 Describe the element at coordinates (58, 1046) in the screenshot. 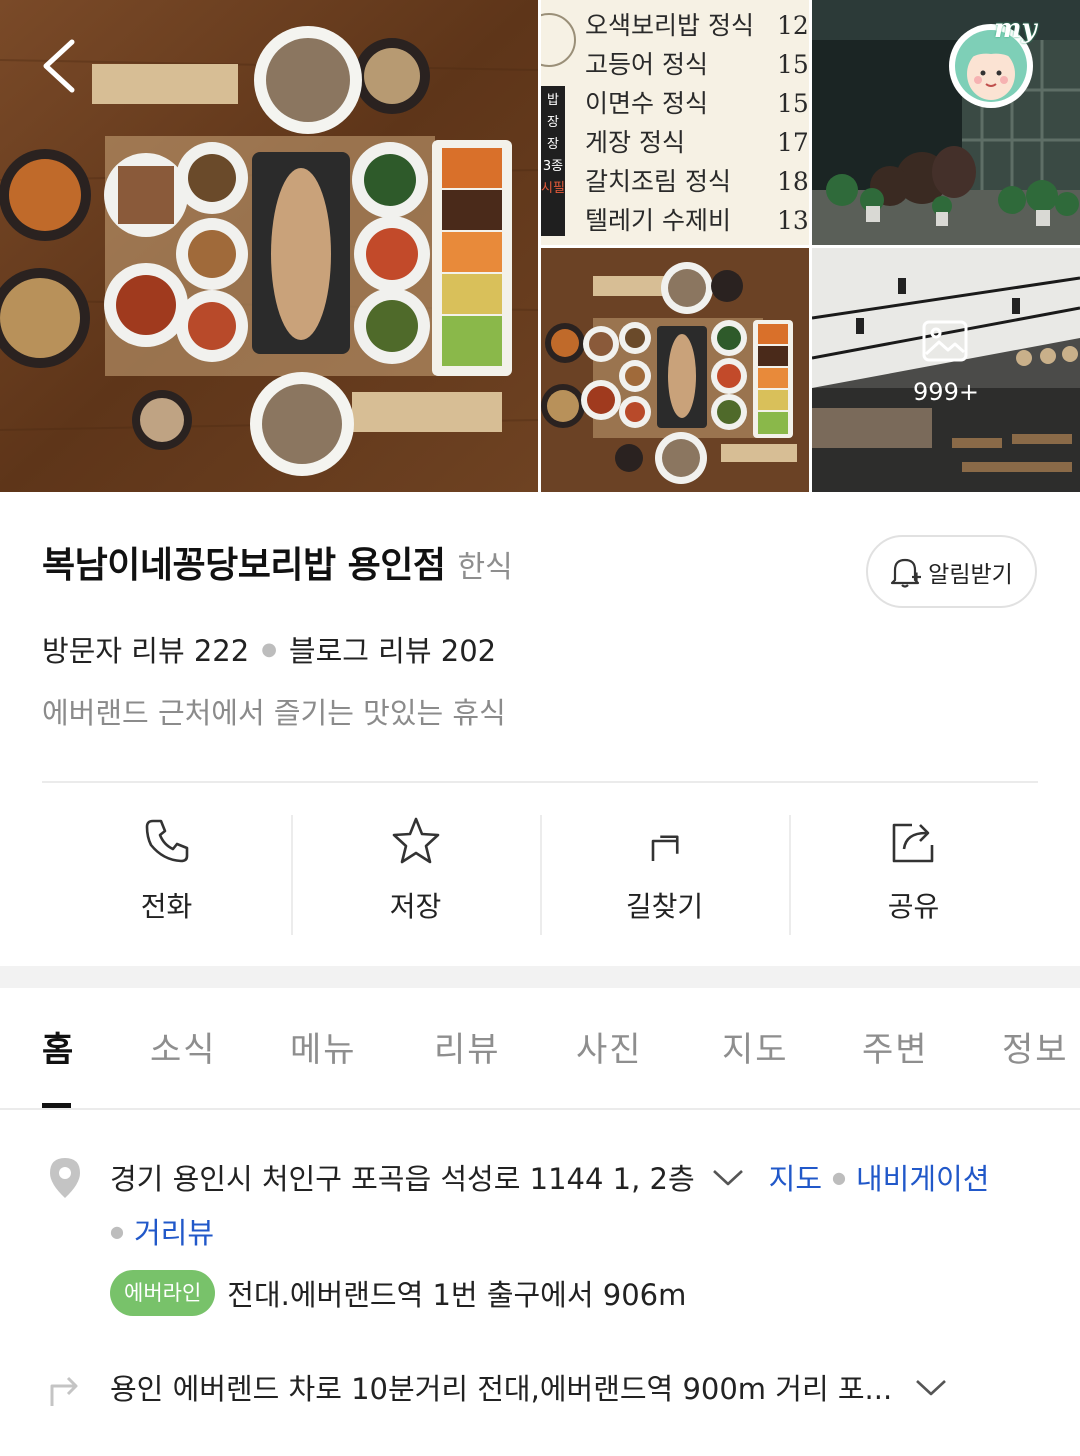

I see `tab-home: 홈` at that location.